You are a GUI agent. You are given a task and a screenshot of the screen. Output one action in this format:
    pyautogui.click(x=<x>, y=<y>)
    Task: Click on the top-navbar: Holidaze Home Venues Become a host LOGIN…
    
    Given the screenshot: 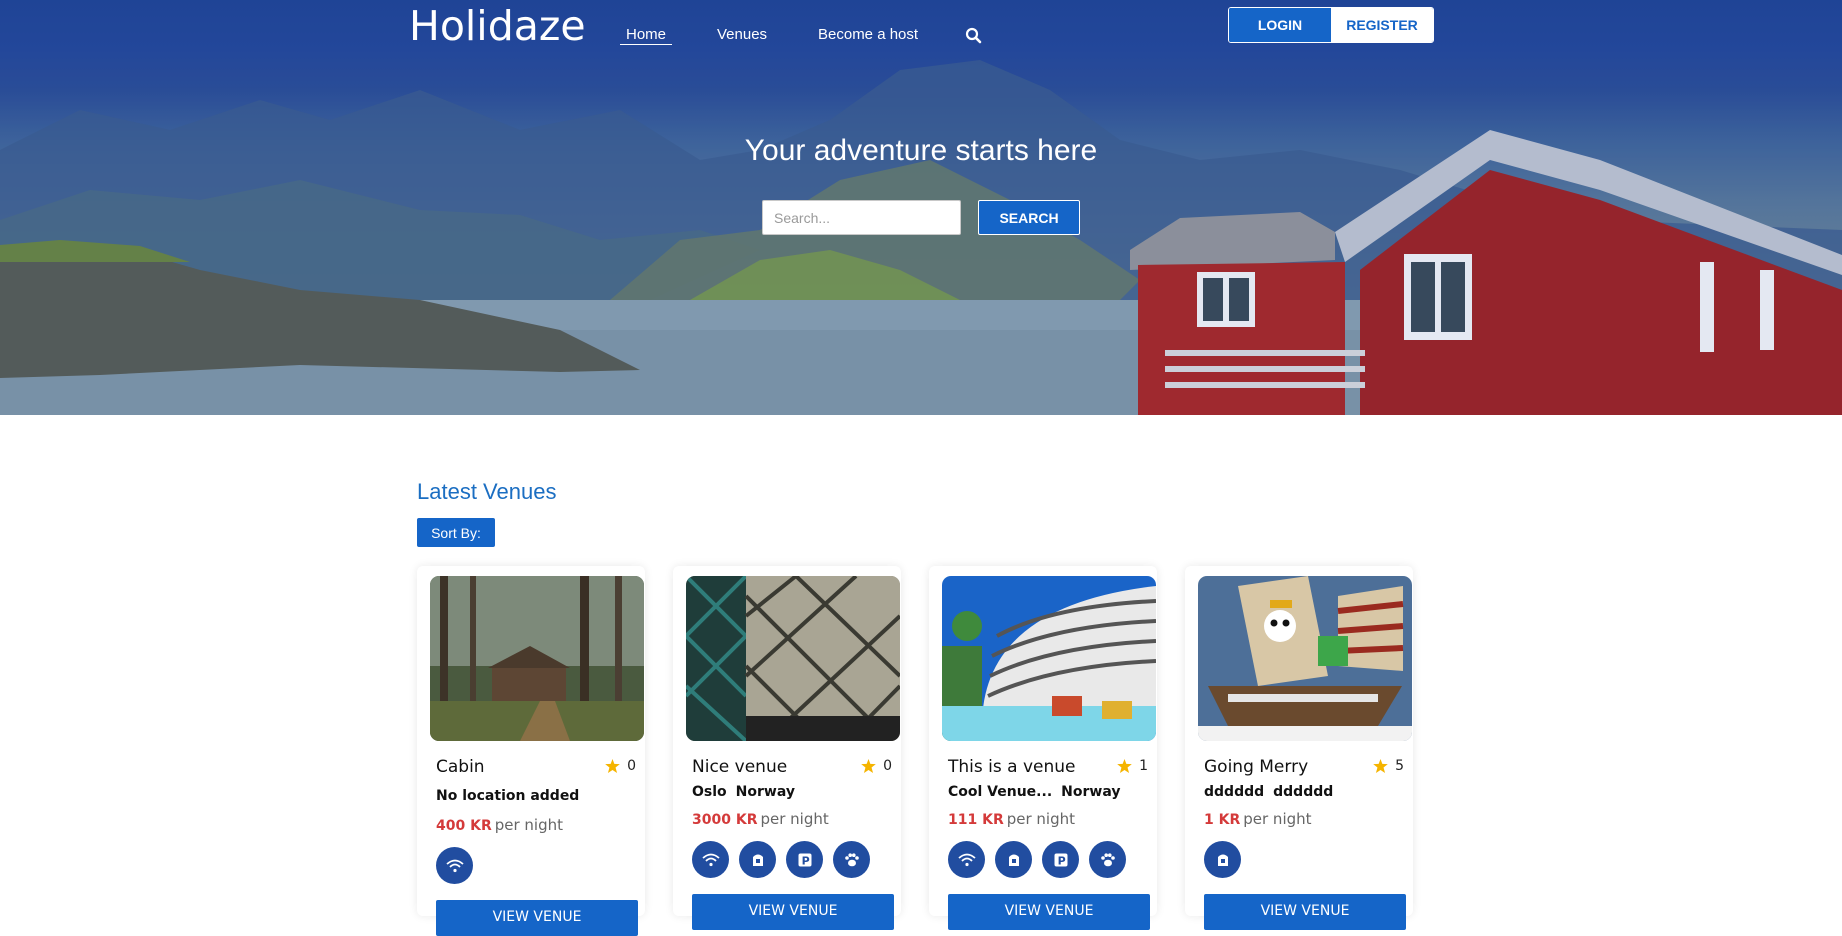 What is the action you would take?
    pyautogui.click(x=921, y=30)
    